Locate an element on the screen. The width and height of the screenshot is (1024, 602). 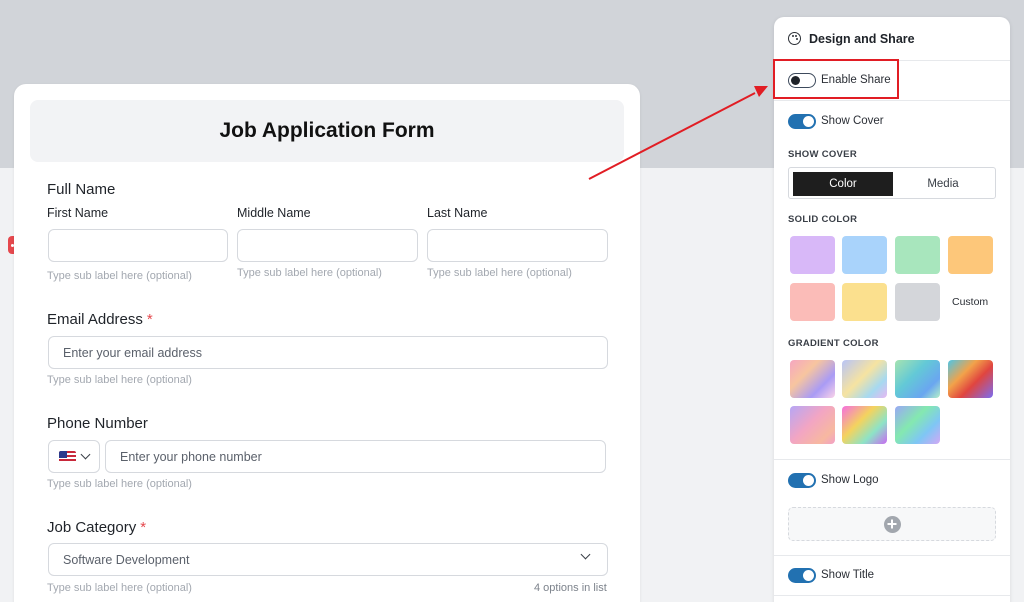
tab-color: Color is located at coordinates (843, 184).